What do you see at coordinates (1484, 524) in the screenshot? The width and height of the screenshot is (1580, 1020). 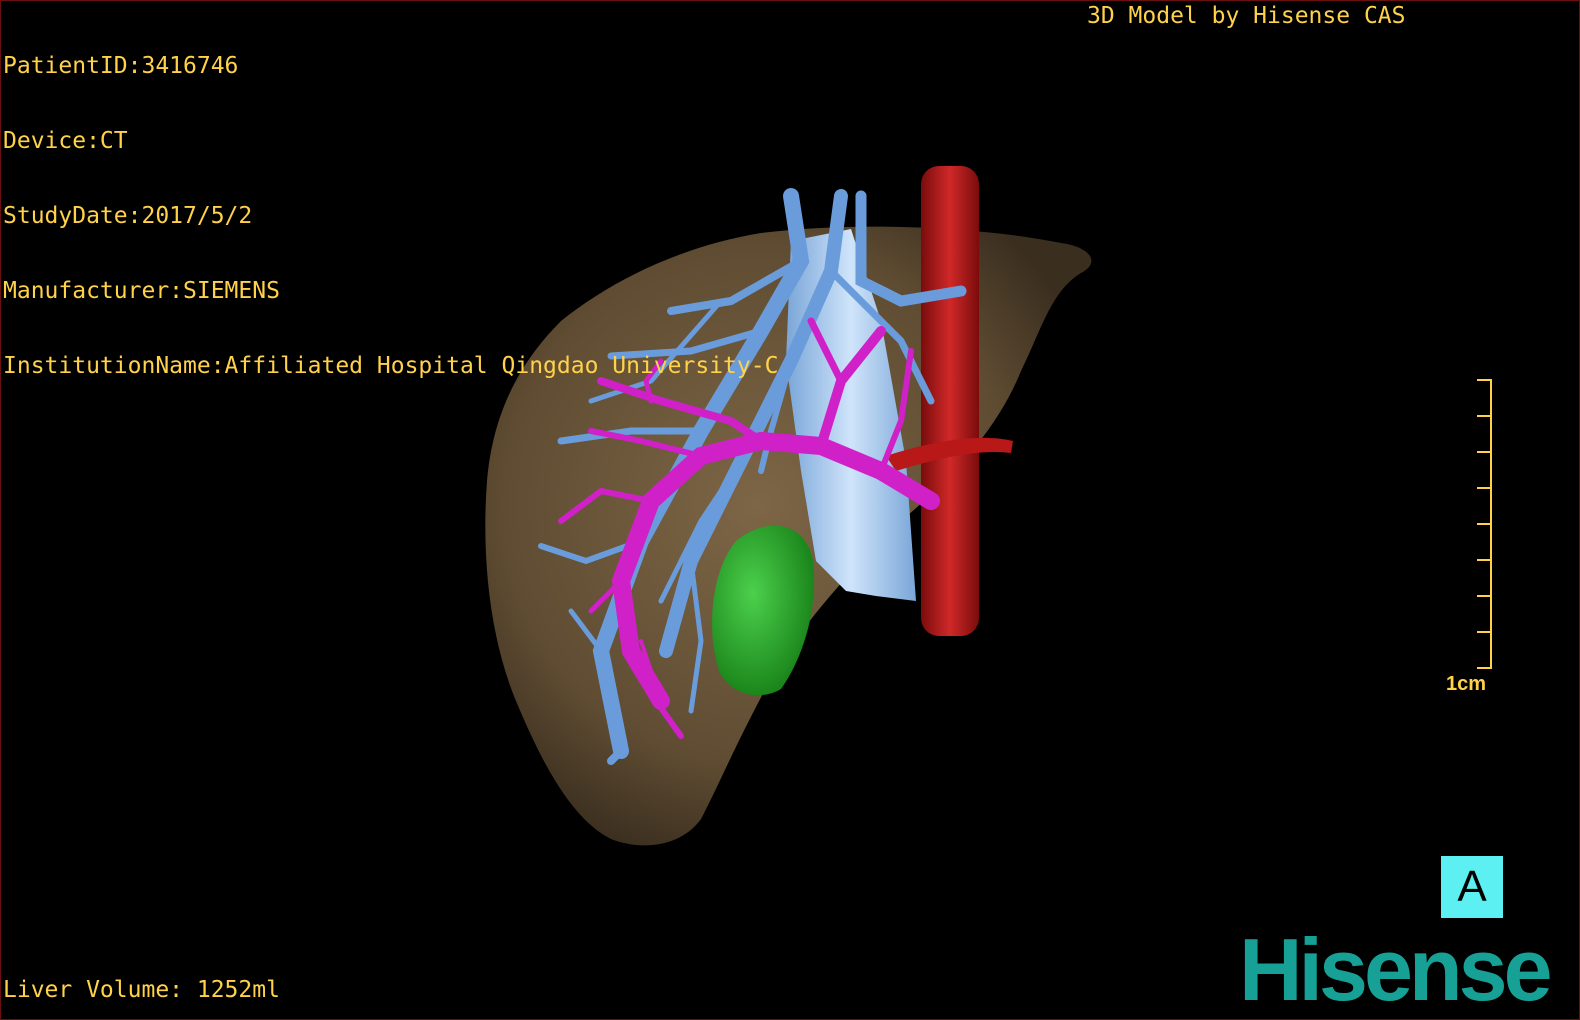 I see `scale-bar` at bounding box center [1484, 524].